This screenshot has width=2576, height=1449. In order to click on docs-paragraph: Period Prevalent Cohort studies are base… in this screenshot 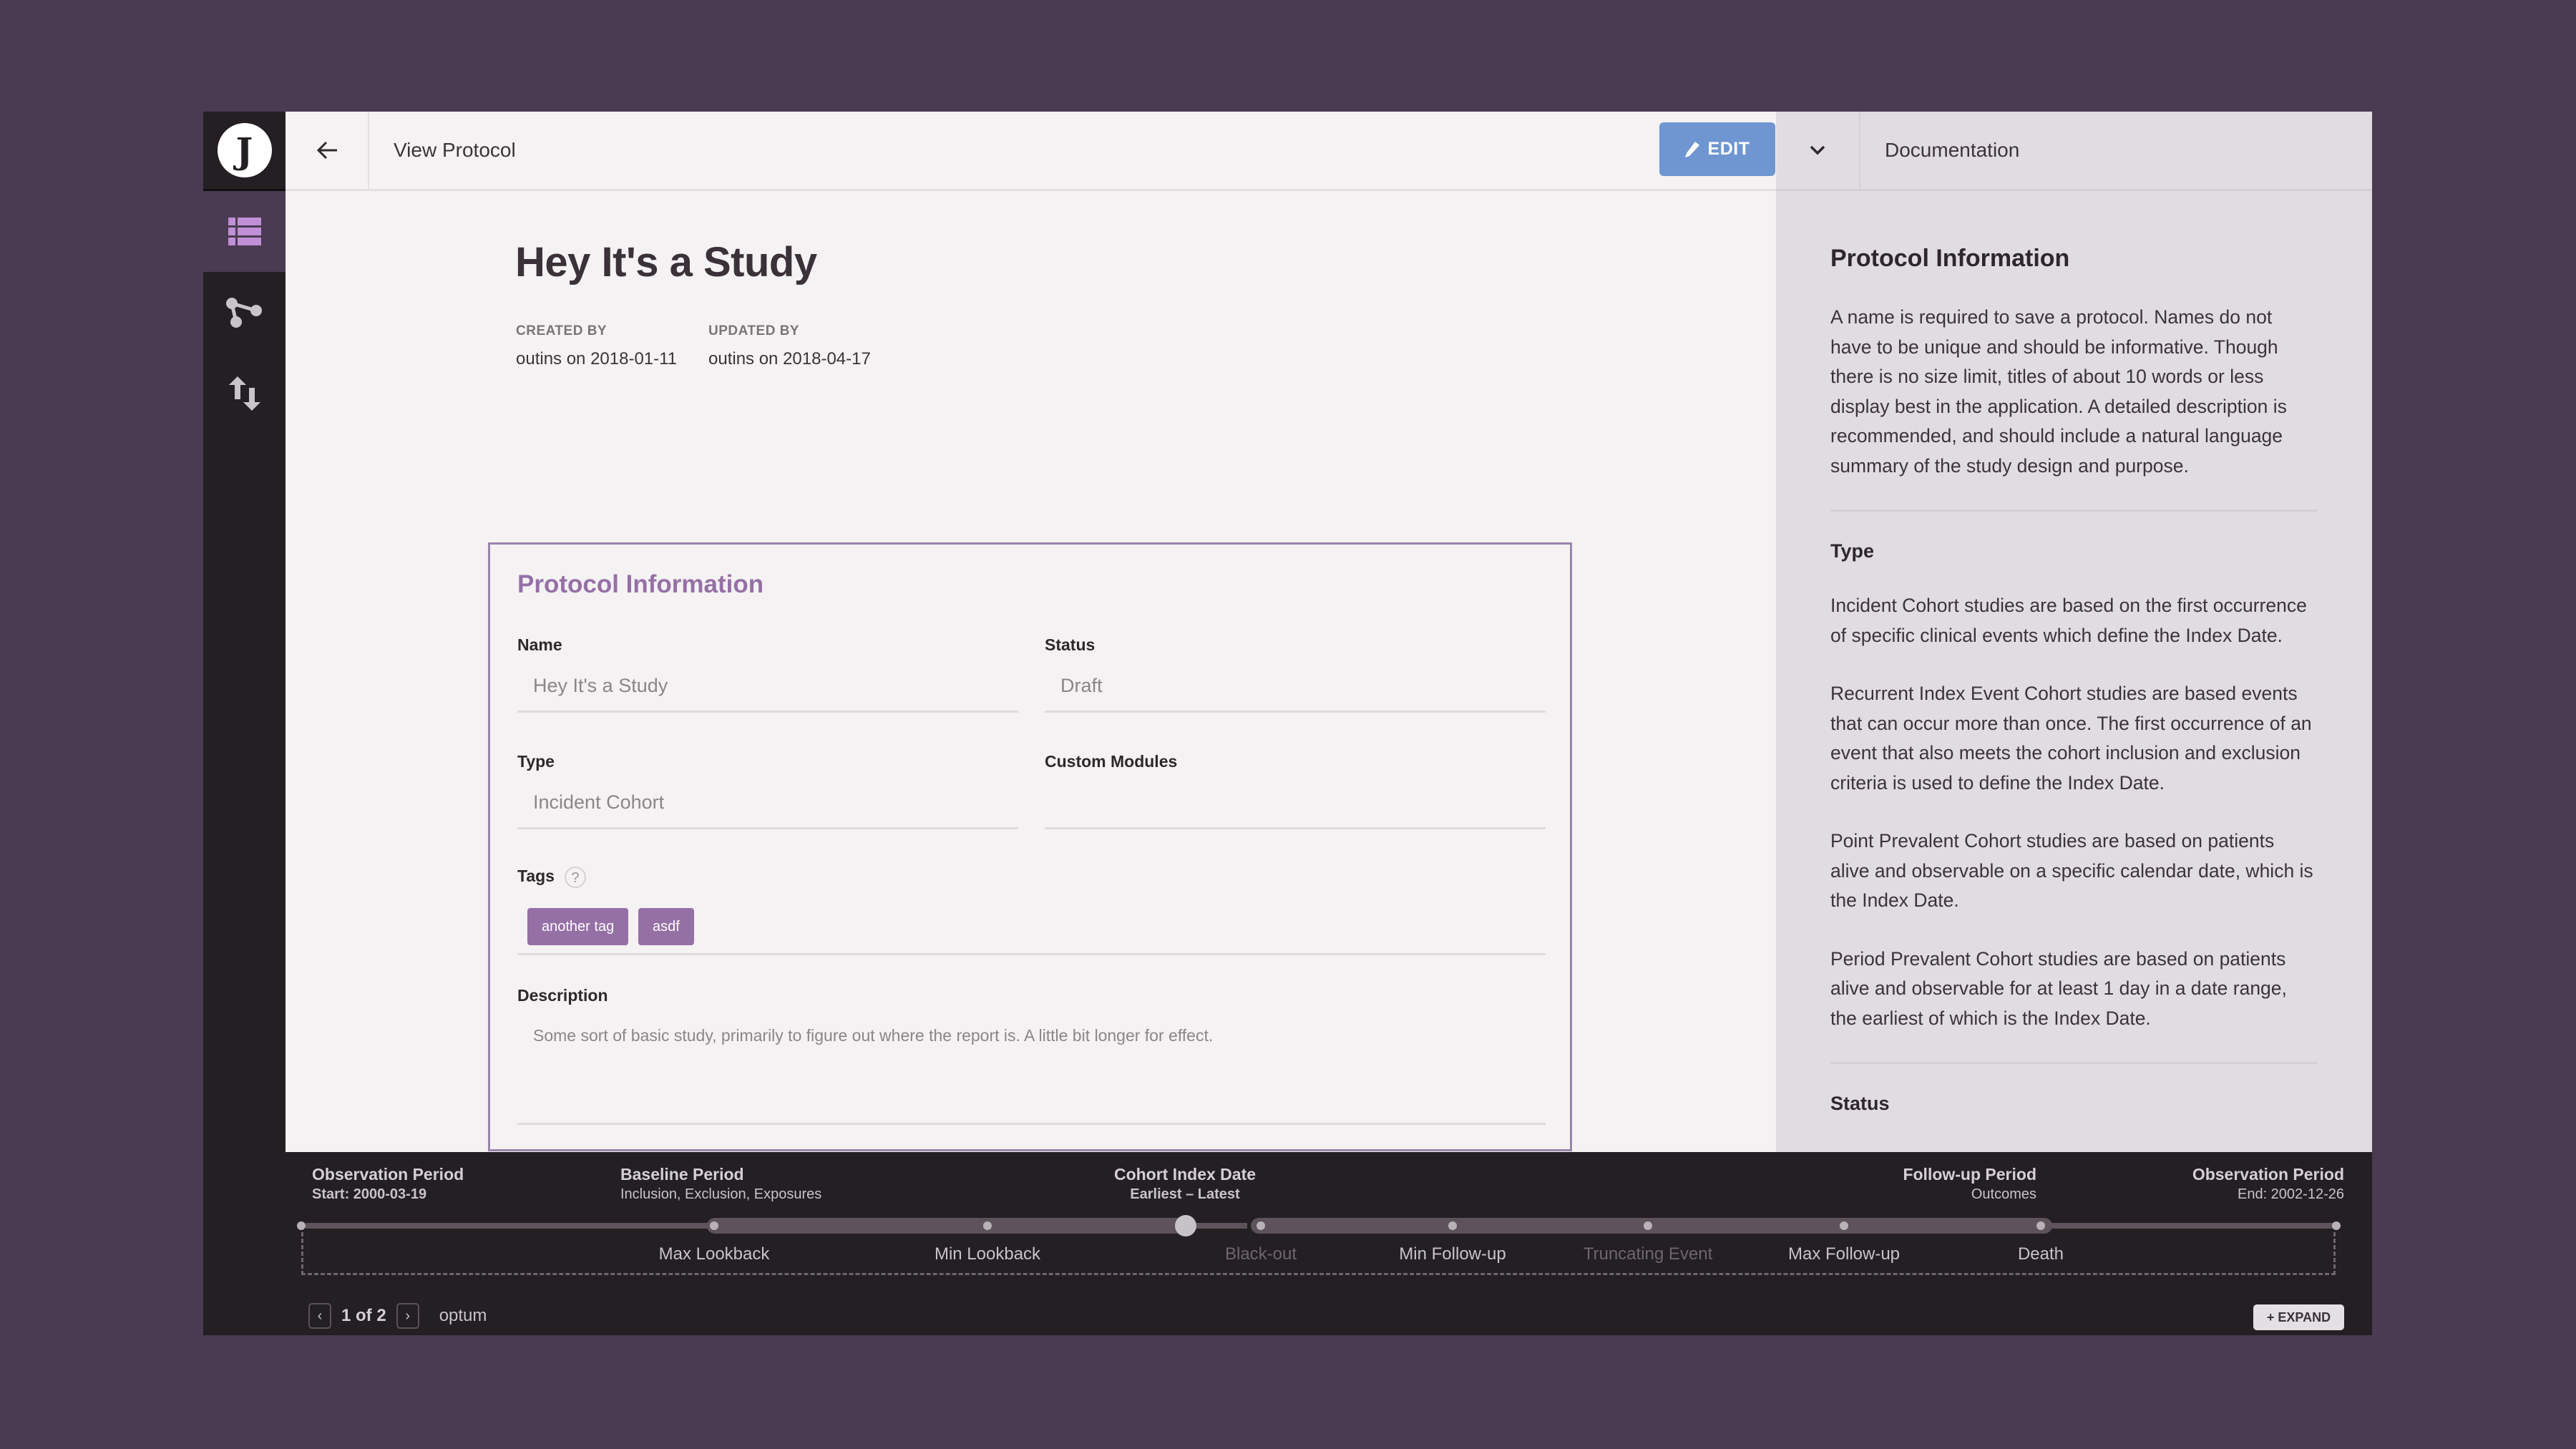, I will do `click(2058, 988)`.